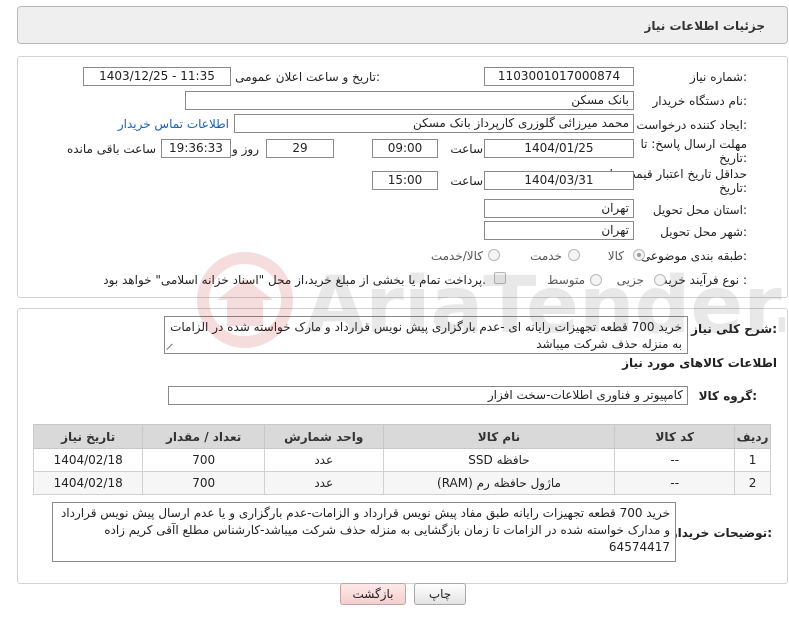 The height and width of the screenshot is (620, 789). I want to click on print-button: چاپ, so click(440, 594).